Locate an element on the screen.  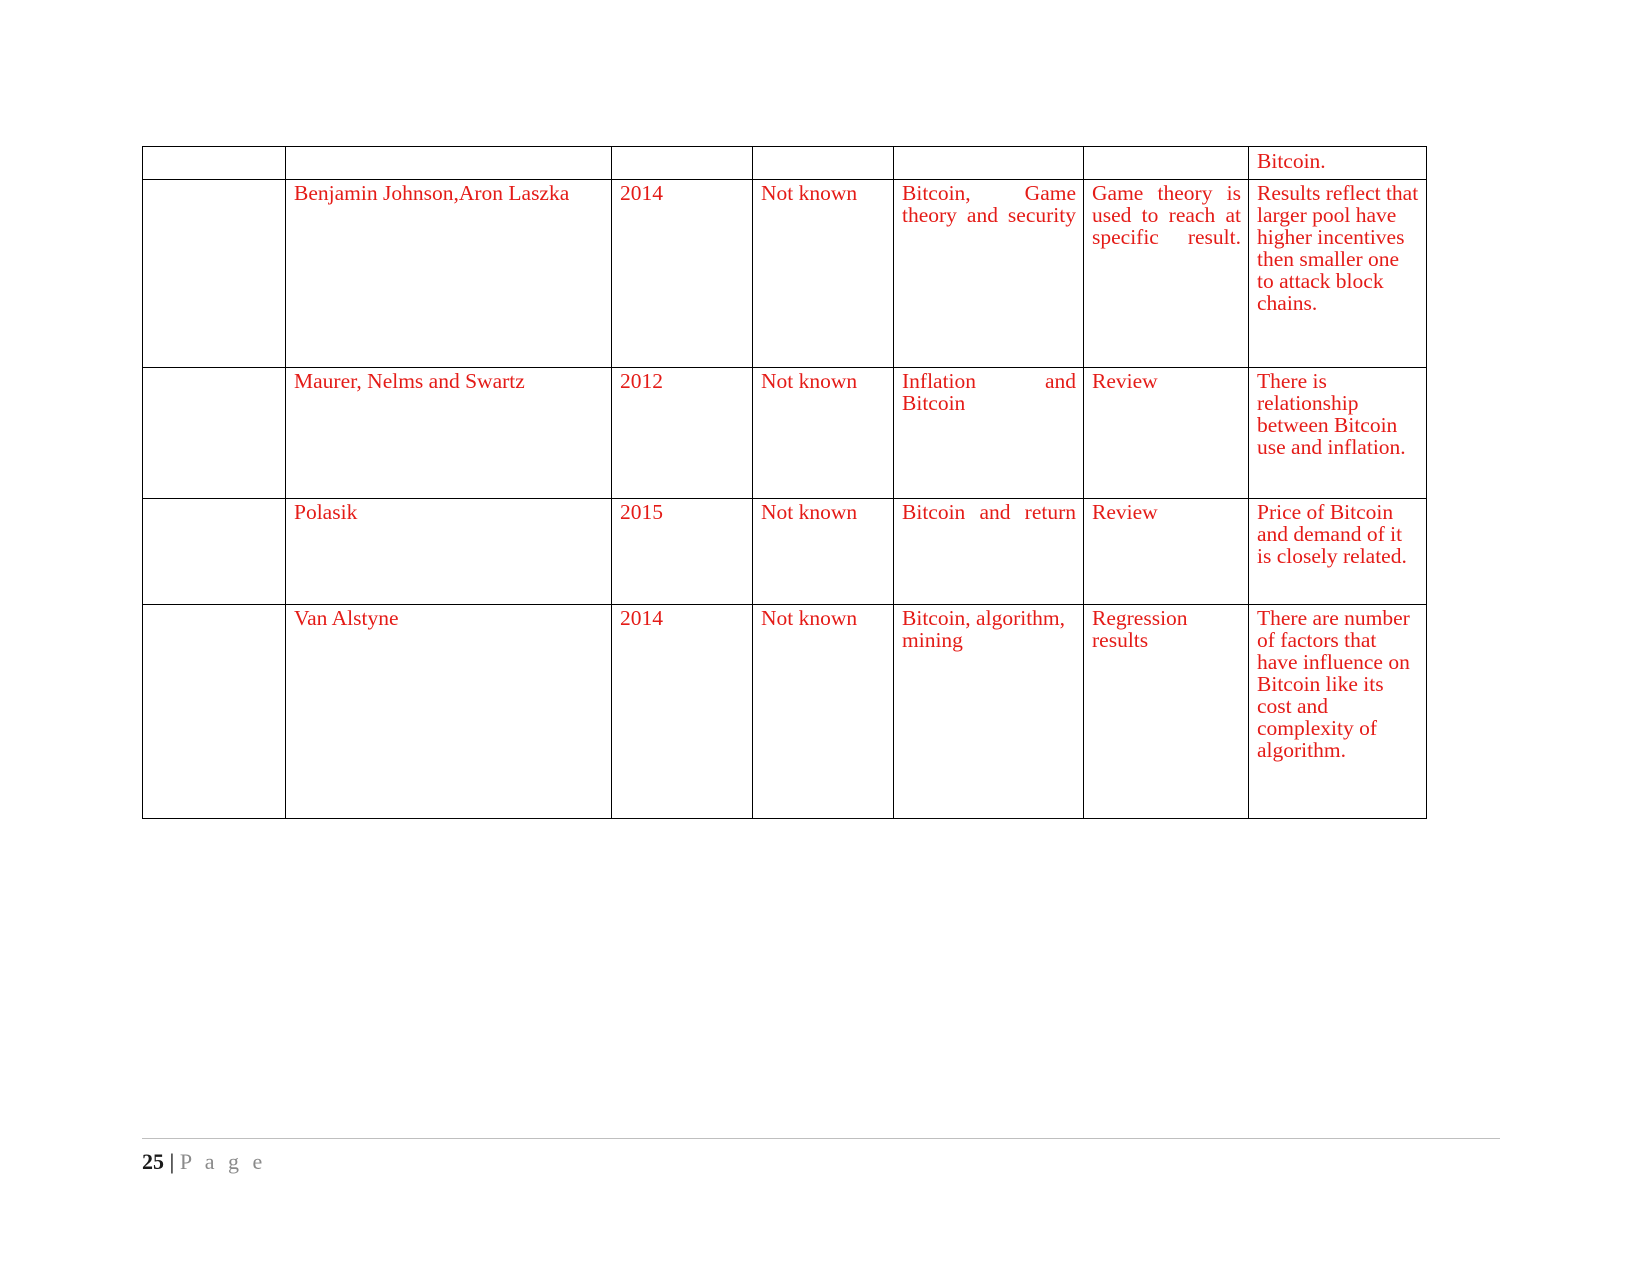
cell-continued-findings: Bitcoin. is located at coordinates (1337, 163).